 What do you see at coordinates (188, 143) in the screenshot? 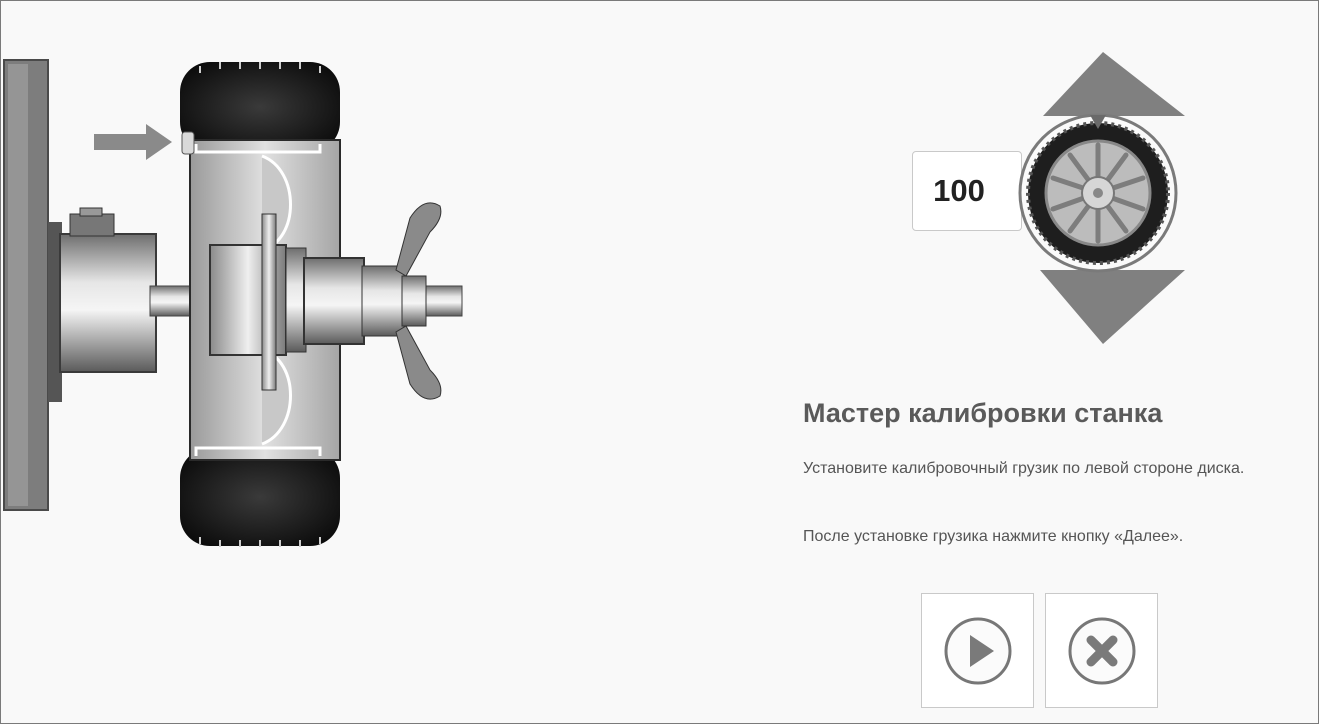
I see `calibration-weight` at bounding box center [188, 143].